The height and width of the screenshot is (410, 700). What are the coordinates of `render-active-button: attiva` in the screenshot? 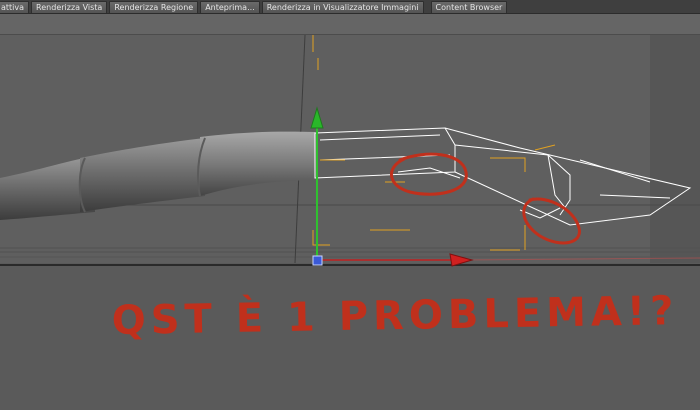 It's located at (15, 7).